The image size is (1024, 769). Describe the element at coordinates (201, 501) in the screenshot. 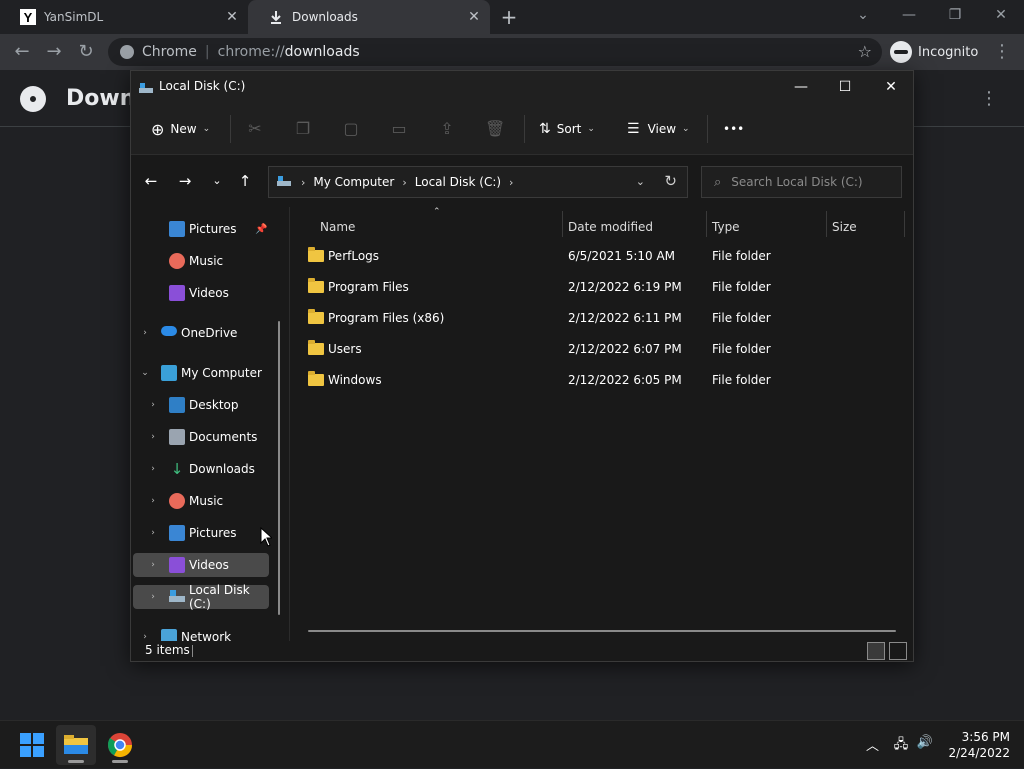

I see `nav-item-music: › Music` at that location.